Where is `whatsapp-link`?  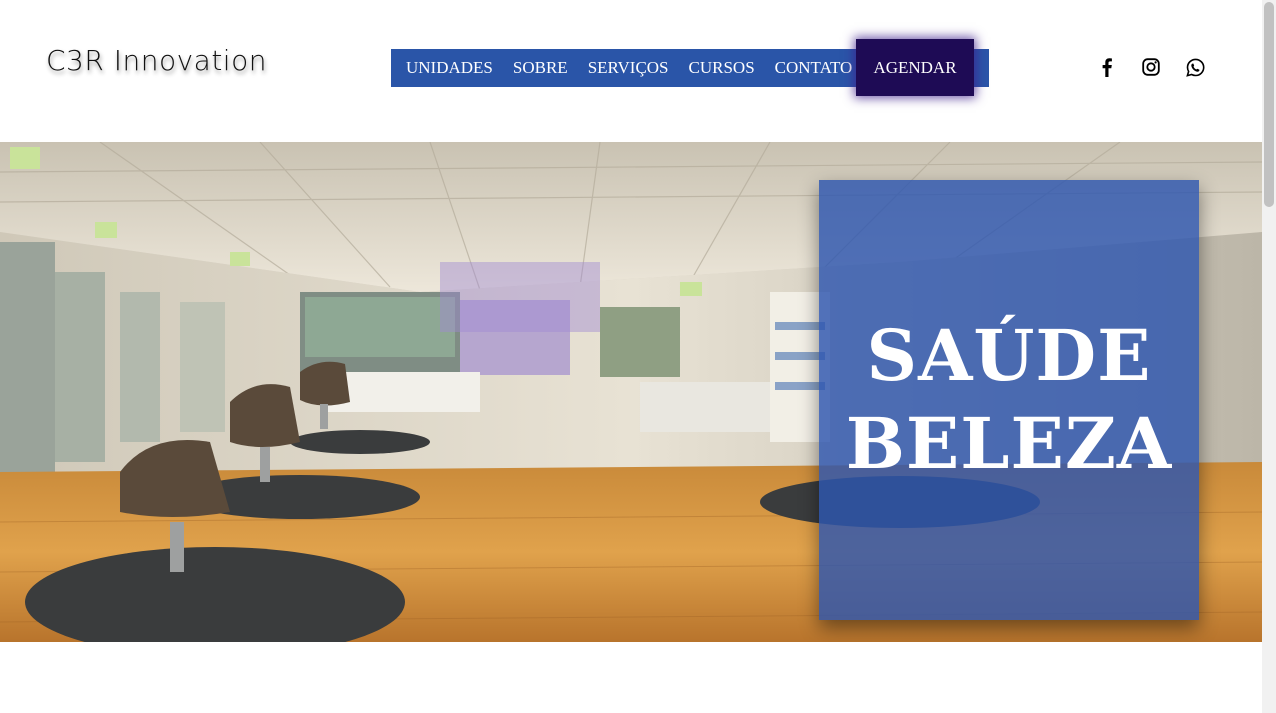
whatsapp-link is located at coordinates (1195, 67).